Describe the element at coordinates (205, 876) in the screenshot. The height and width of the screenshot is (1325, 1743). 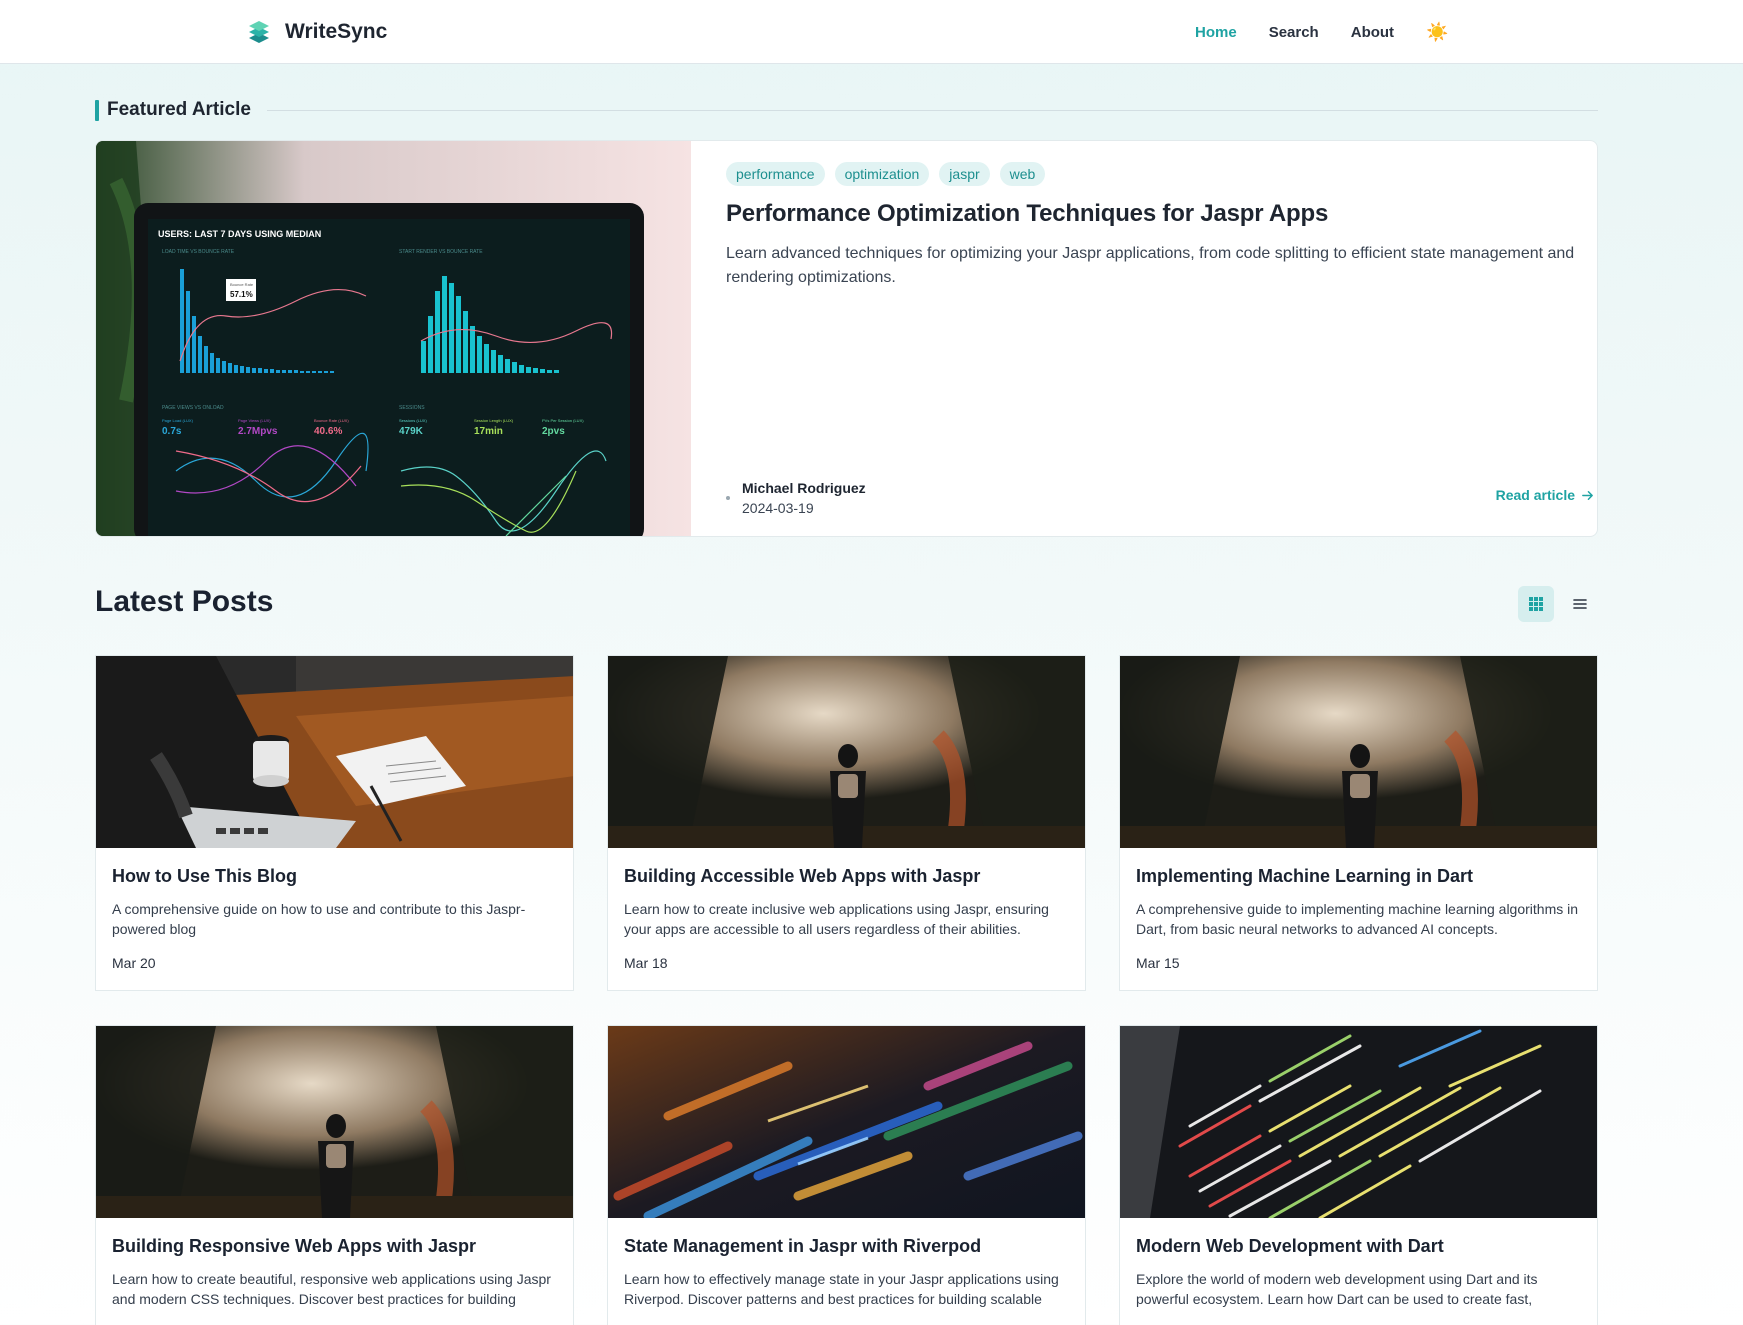
I see `post-title: How to Use This Blog` at that location.